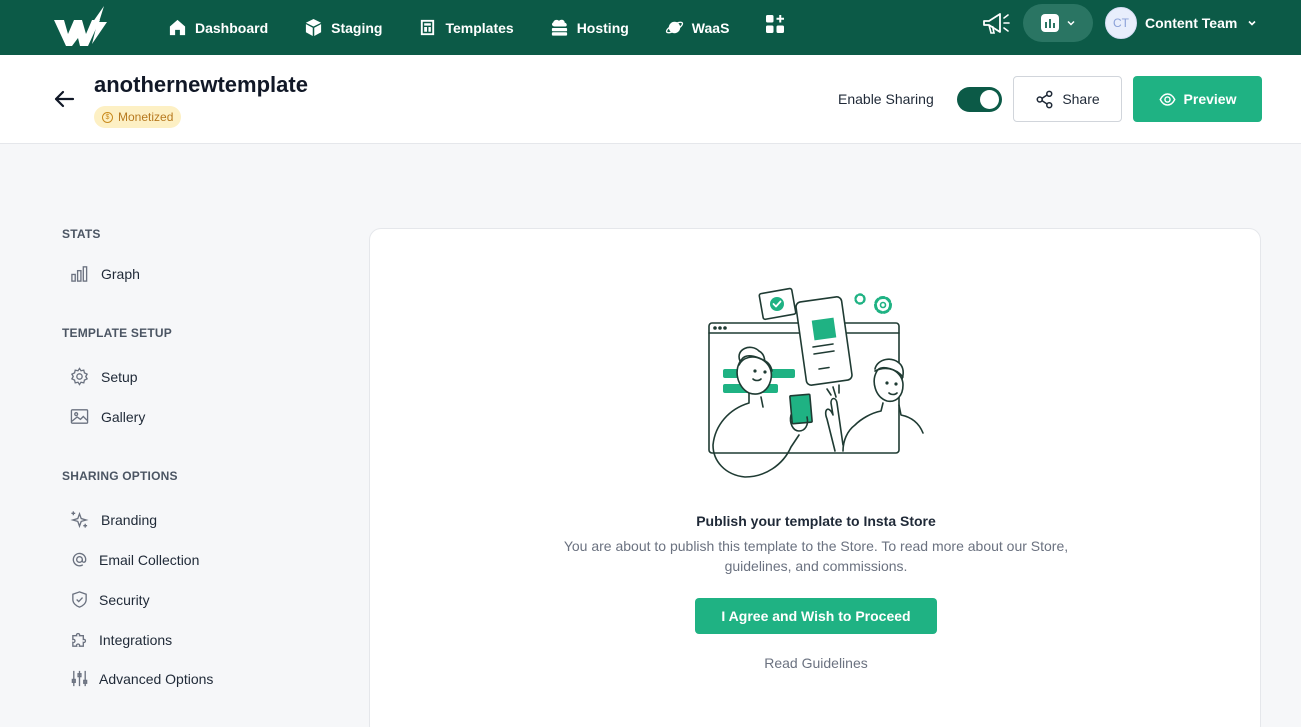  What do you see at coordinates (79, 376) in the screenshot?
I see `gear-icon` at bounding box center [79, 376].